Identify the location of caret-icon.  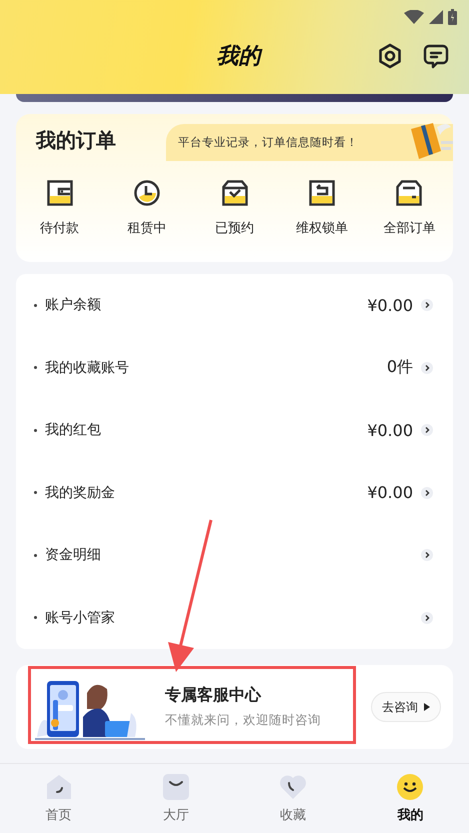
(427, 707).